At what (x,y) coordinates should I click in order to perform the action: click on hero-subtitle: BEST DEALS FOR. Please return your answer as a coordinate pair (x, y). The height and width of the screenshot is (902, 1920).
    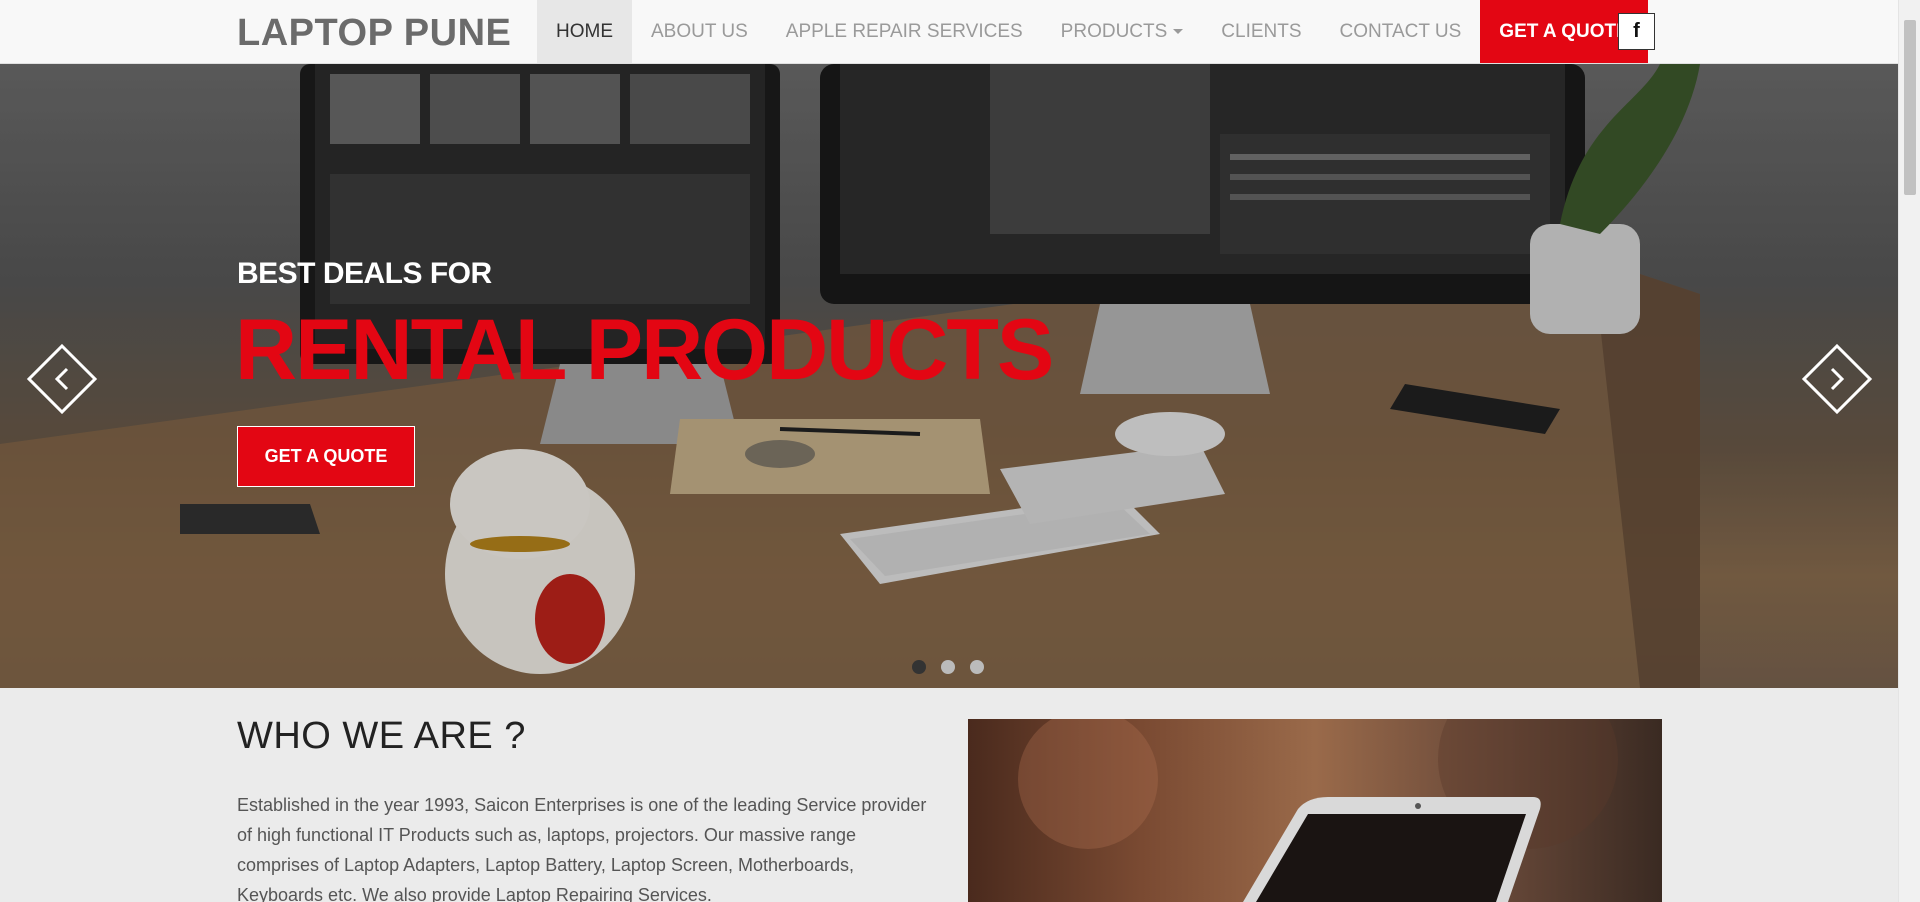
    Looking at the image, I should click on (364, 273).